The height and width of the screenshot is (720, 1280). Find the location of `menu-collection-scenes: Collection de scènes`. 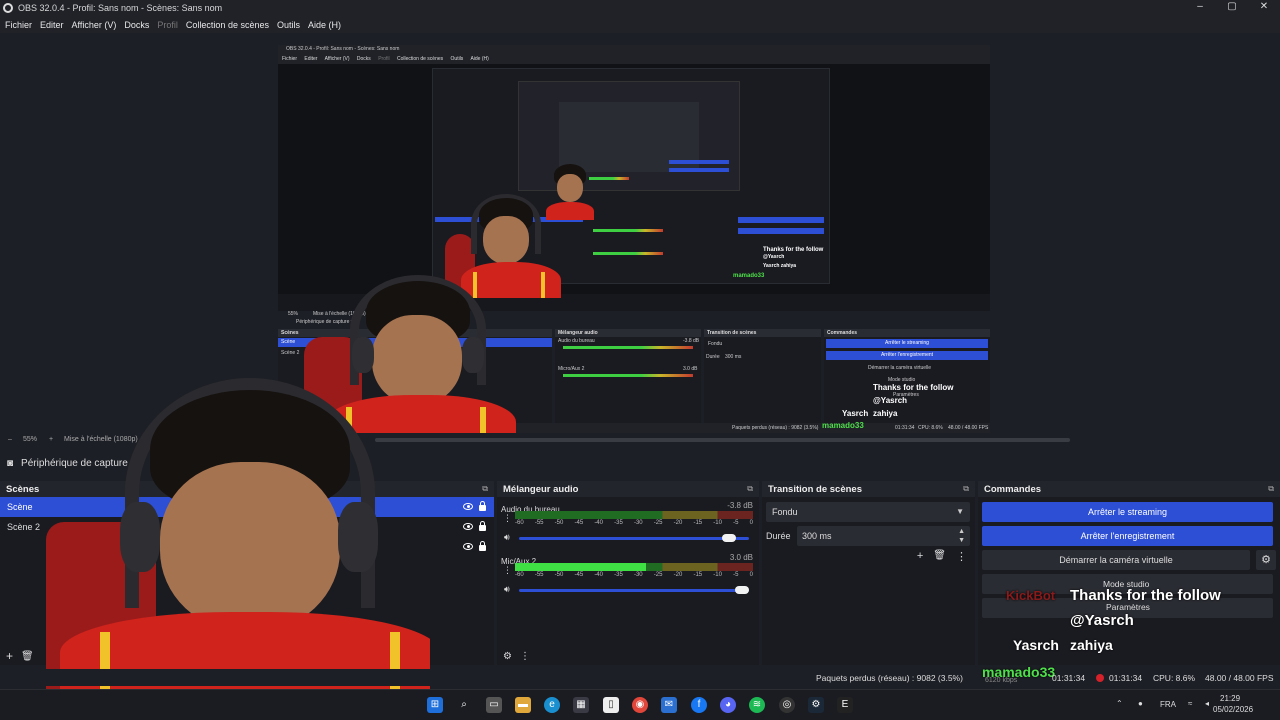

menu-collection-scenes: Collection de scènes is located at coordinates (227, 25).